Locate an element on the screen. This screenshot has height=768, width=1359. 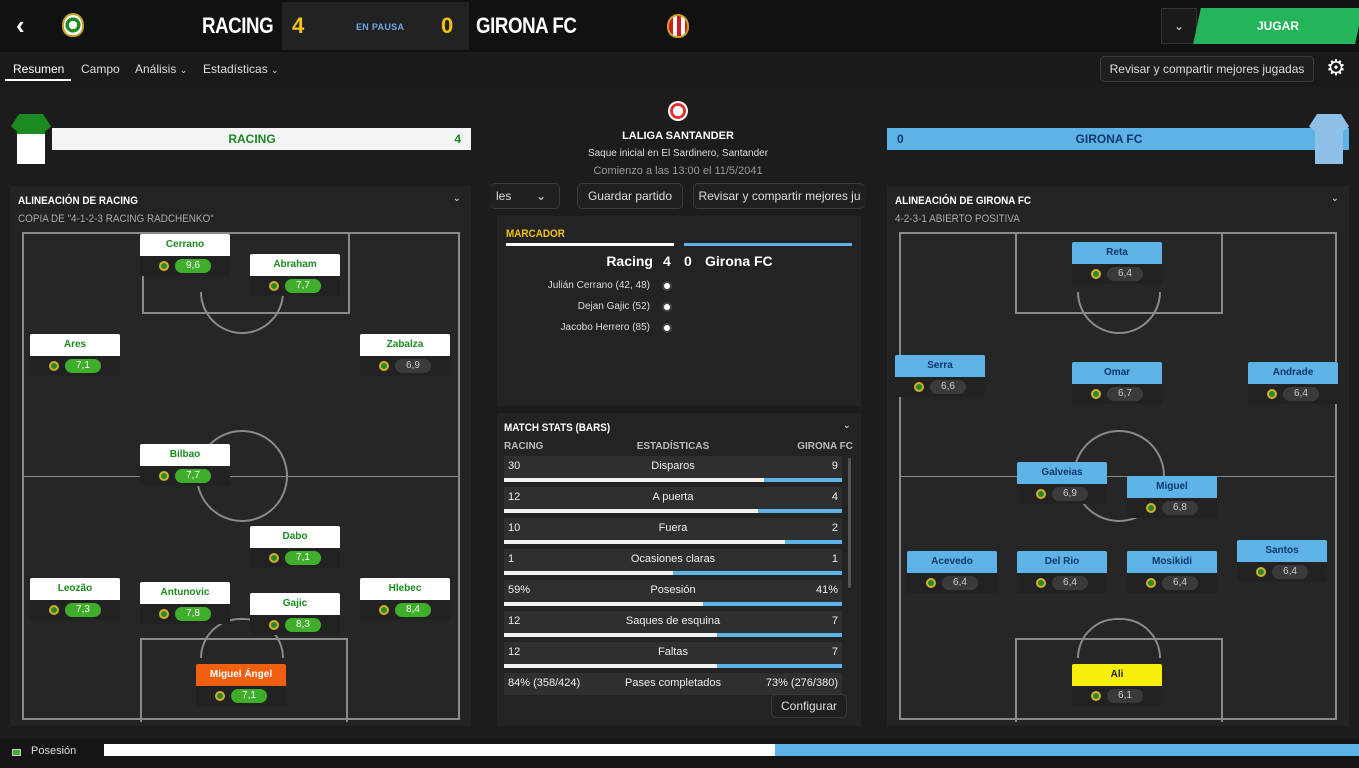
back-arrow-icon: ‹ is located at coordinates (28, 25).